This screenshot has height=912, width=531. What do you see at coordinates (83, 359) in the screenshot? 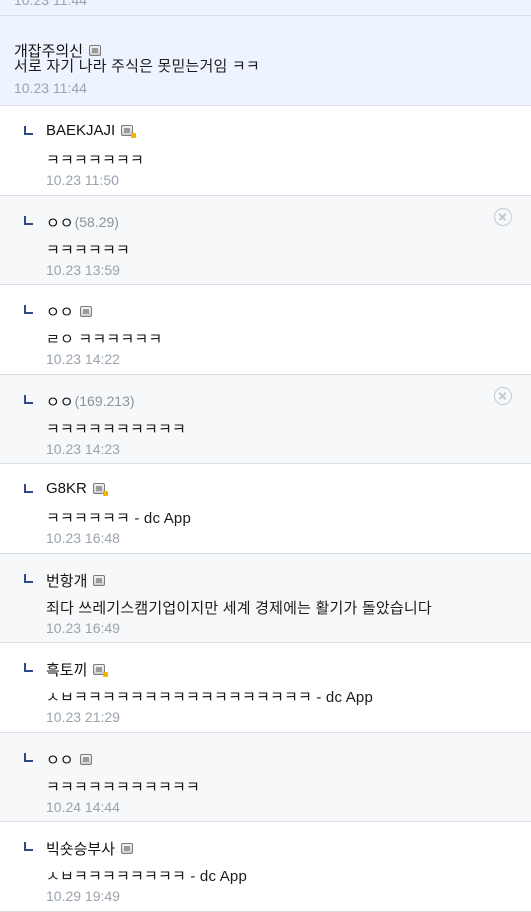
I see `reply-timestamp: 10.23 14:22` at bounding box center [83, 359].